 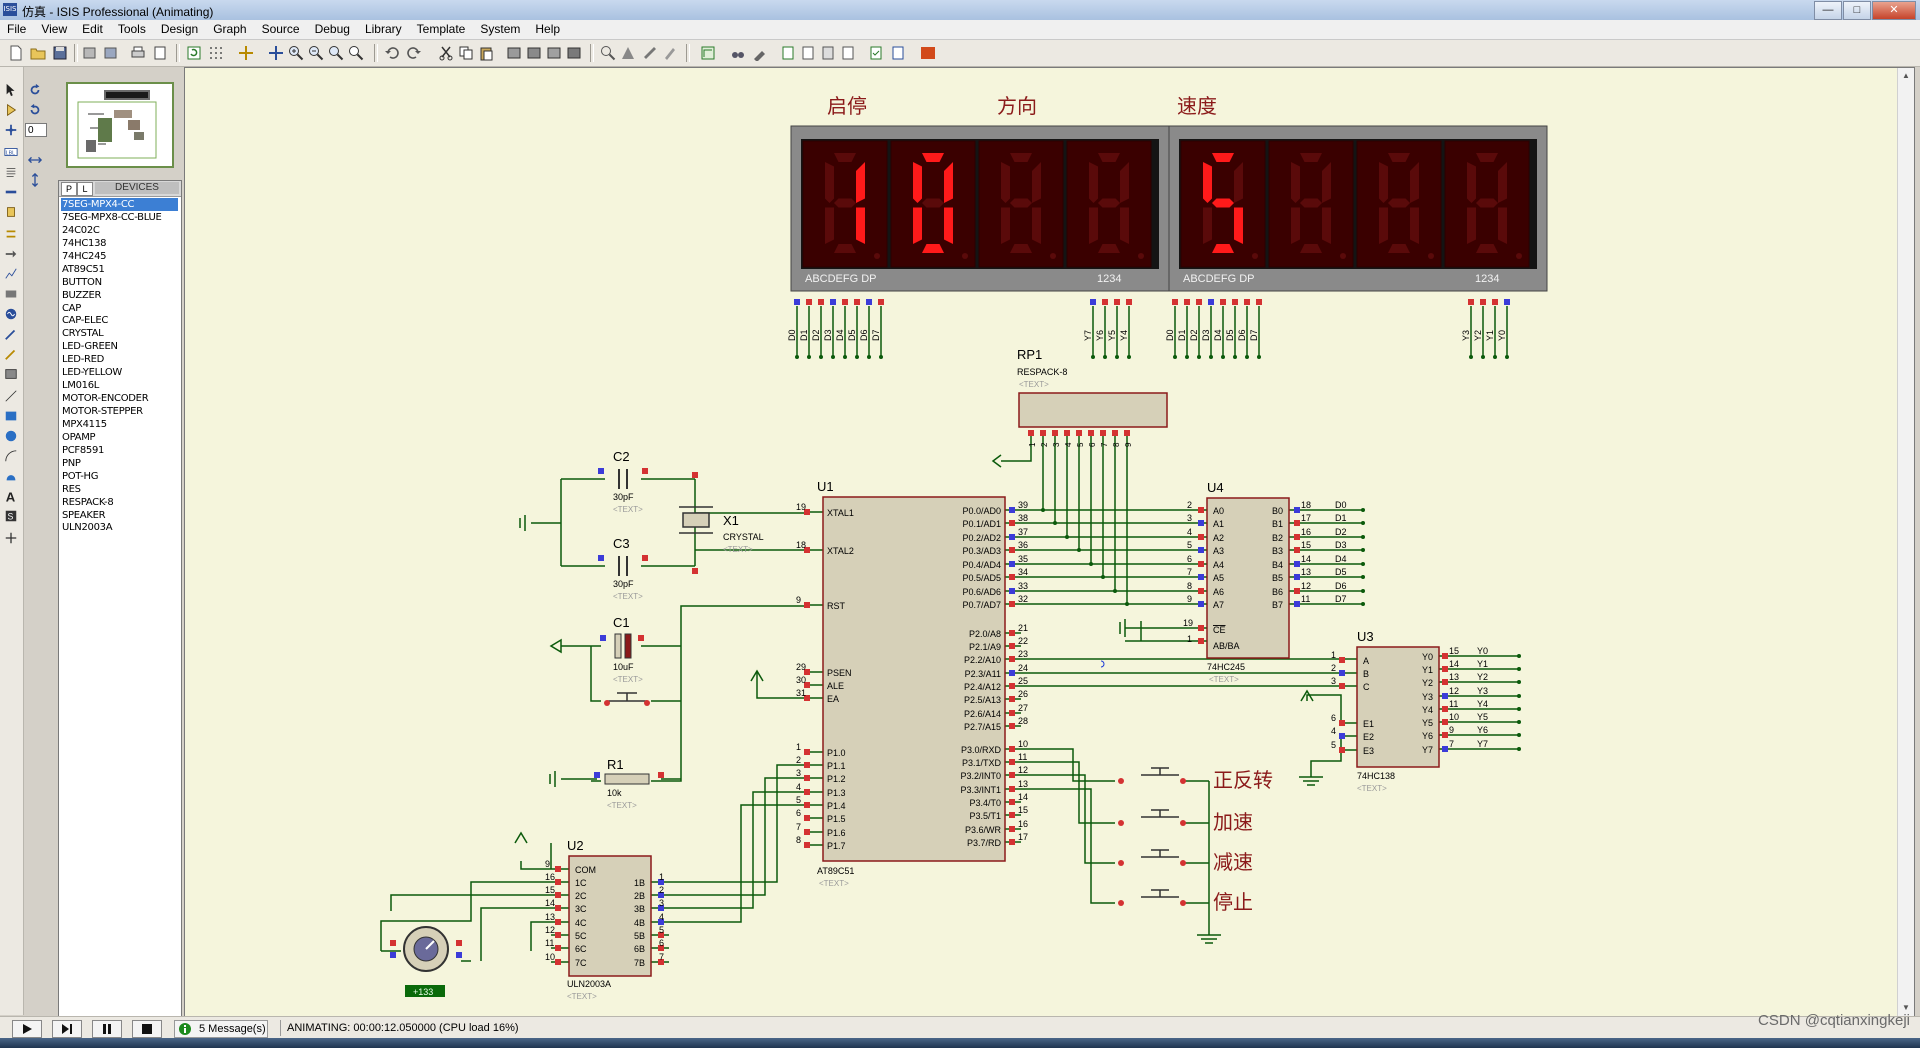 What do you see at coordinates (119, 295) in the screenshot?
I see `device-list-item: BUZZER` at bounding box center [119, 295].